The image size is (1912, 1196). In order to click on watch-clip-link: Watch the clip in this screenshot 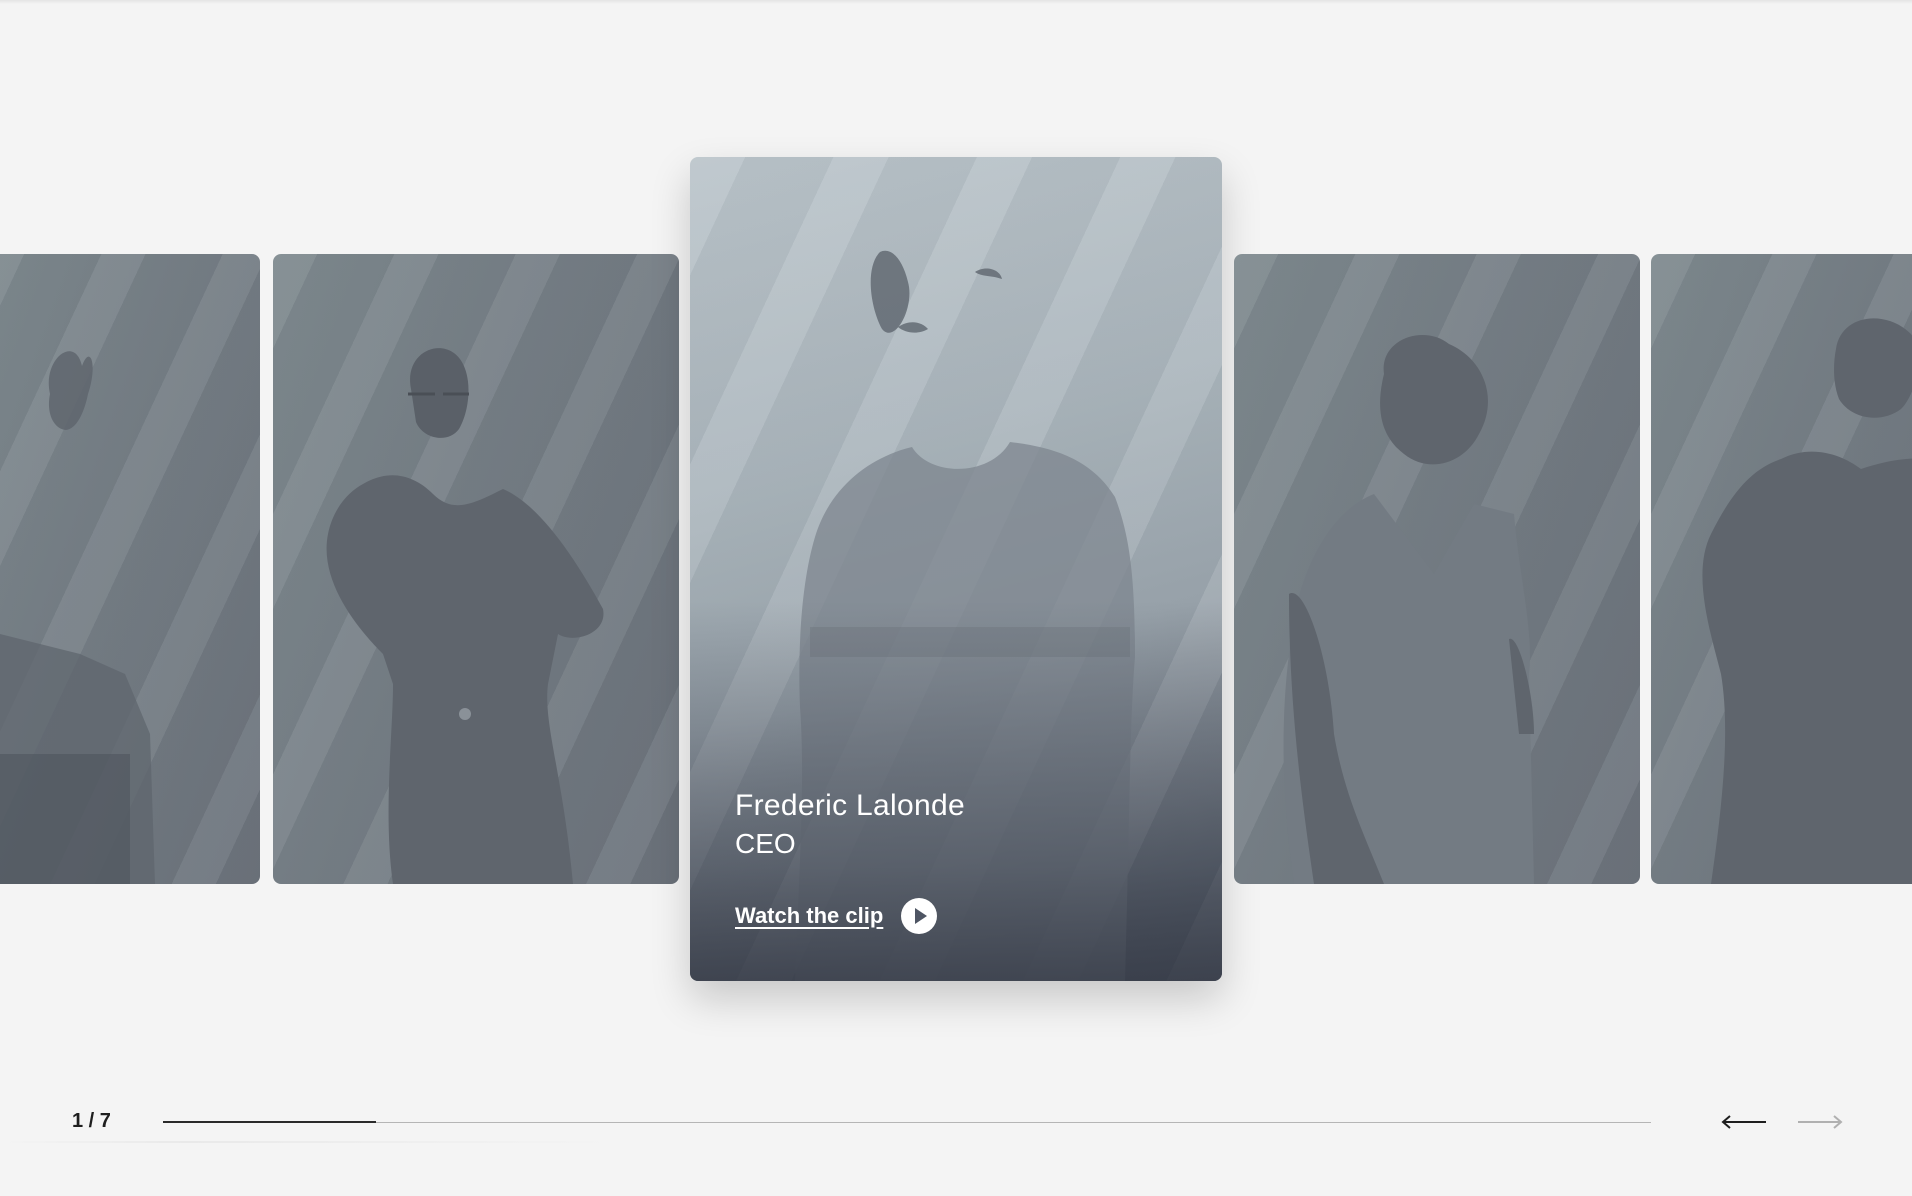, I will do `click(836, 916)`.